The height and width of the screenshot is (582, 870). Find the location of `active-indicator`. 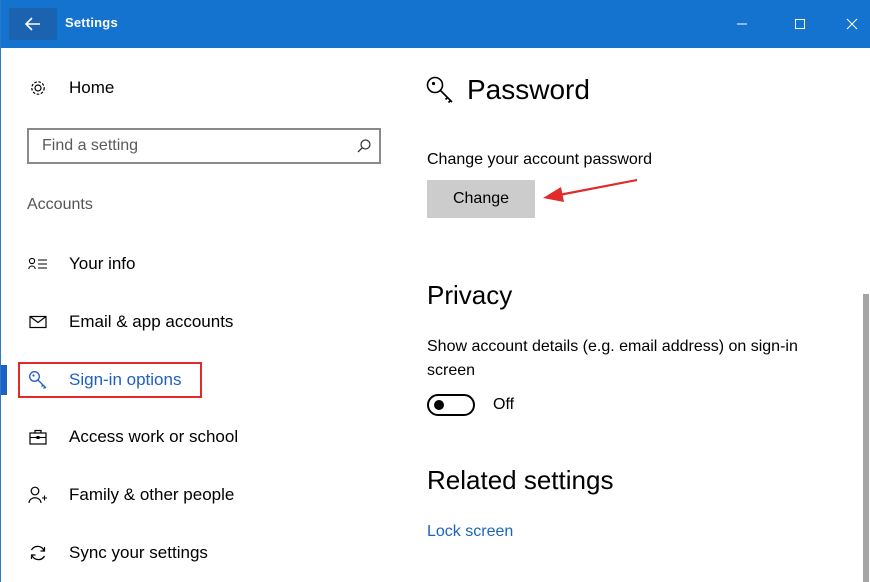

active-indicator is located at coordinates (4, 380).